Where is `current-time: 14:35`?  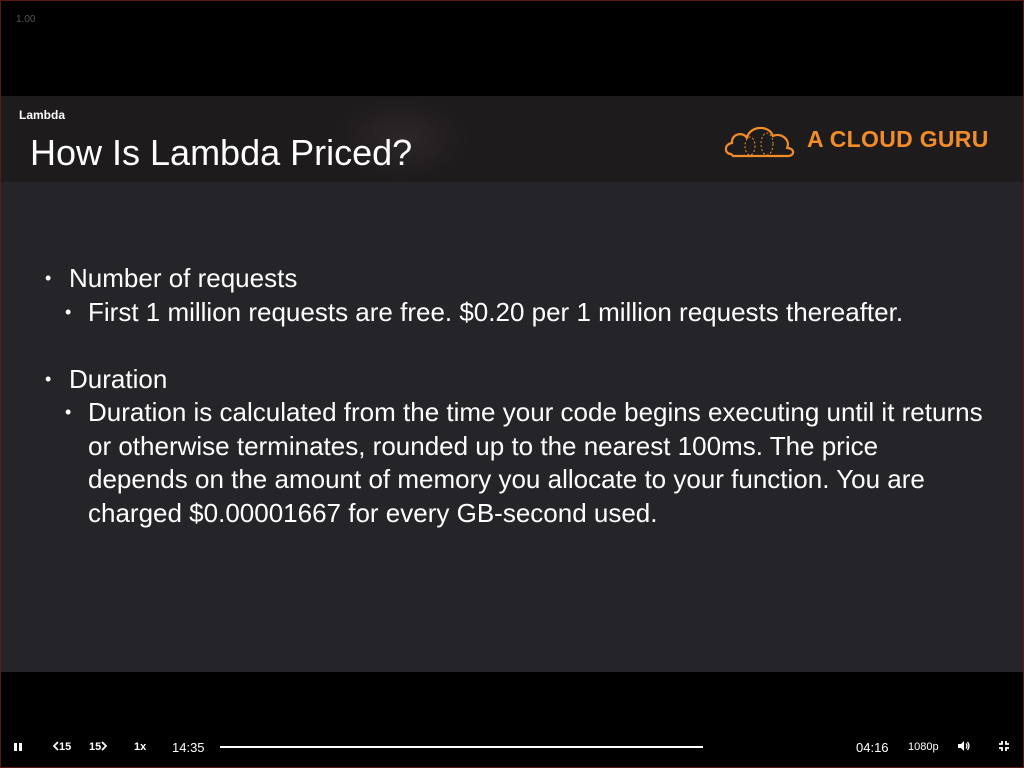
current-time: 14:35 is located at coordinates (188, 747).